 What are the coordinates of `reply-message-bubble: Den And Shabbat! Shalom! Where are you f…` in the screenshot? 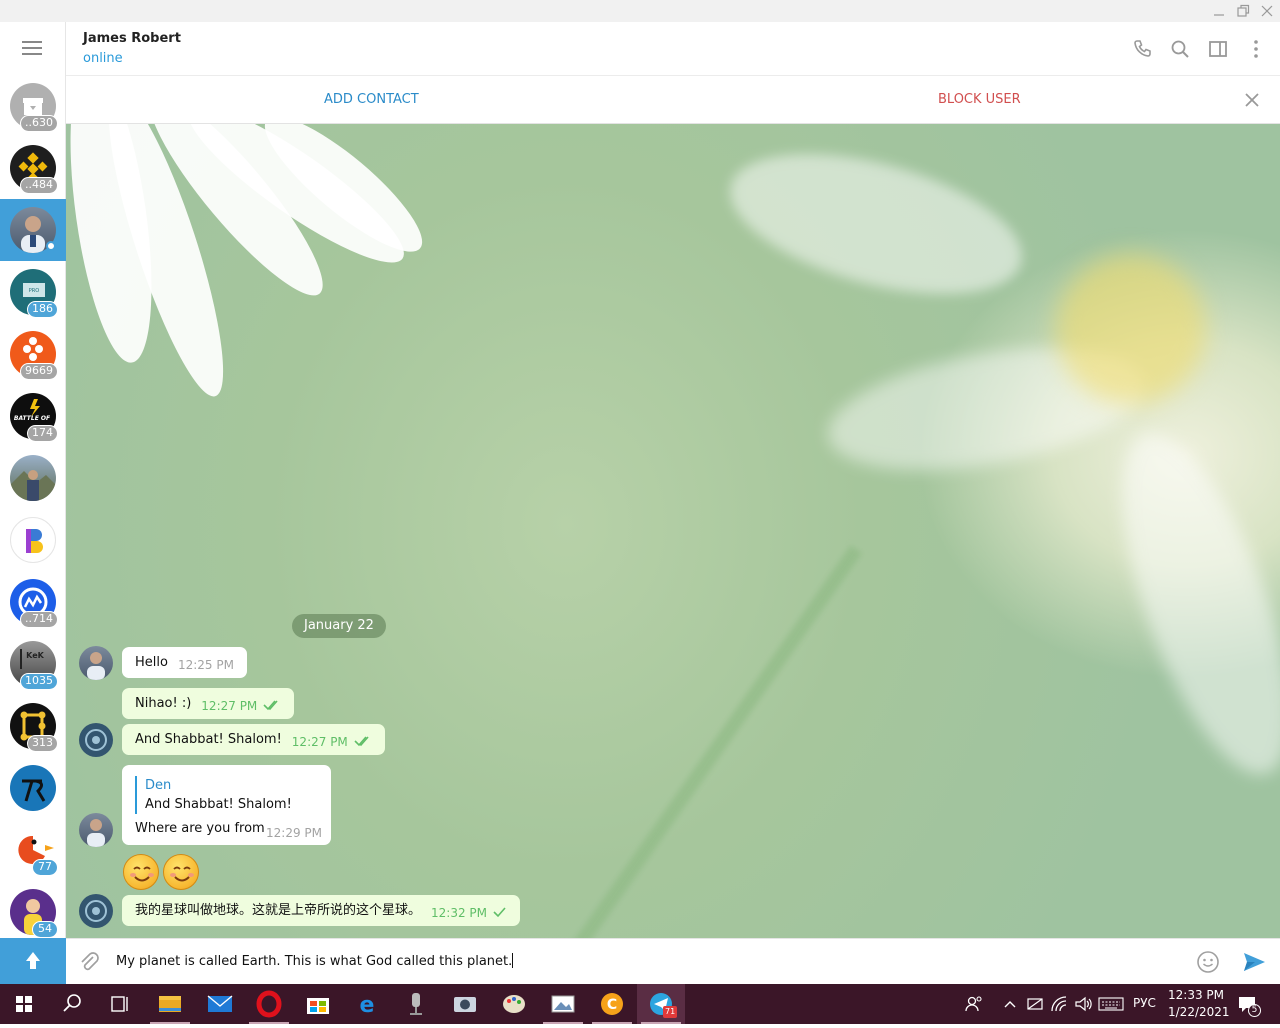 It's located at (226, 805).